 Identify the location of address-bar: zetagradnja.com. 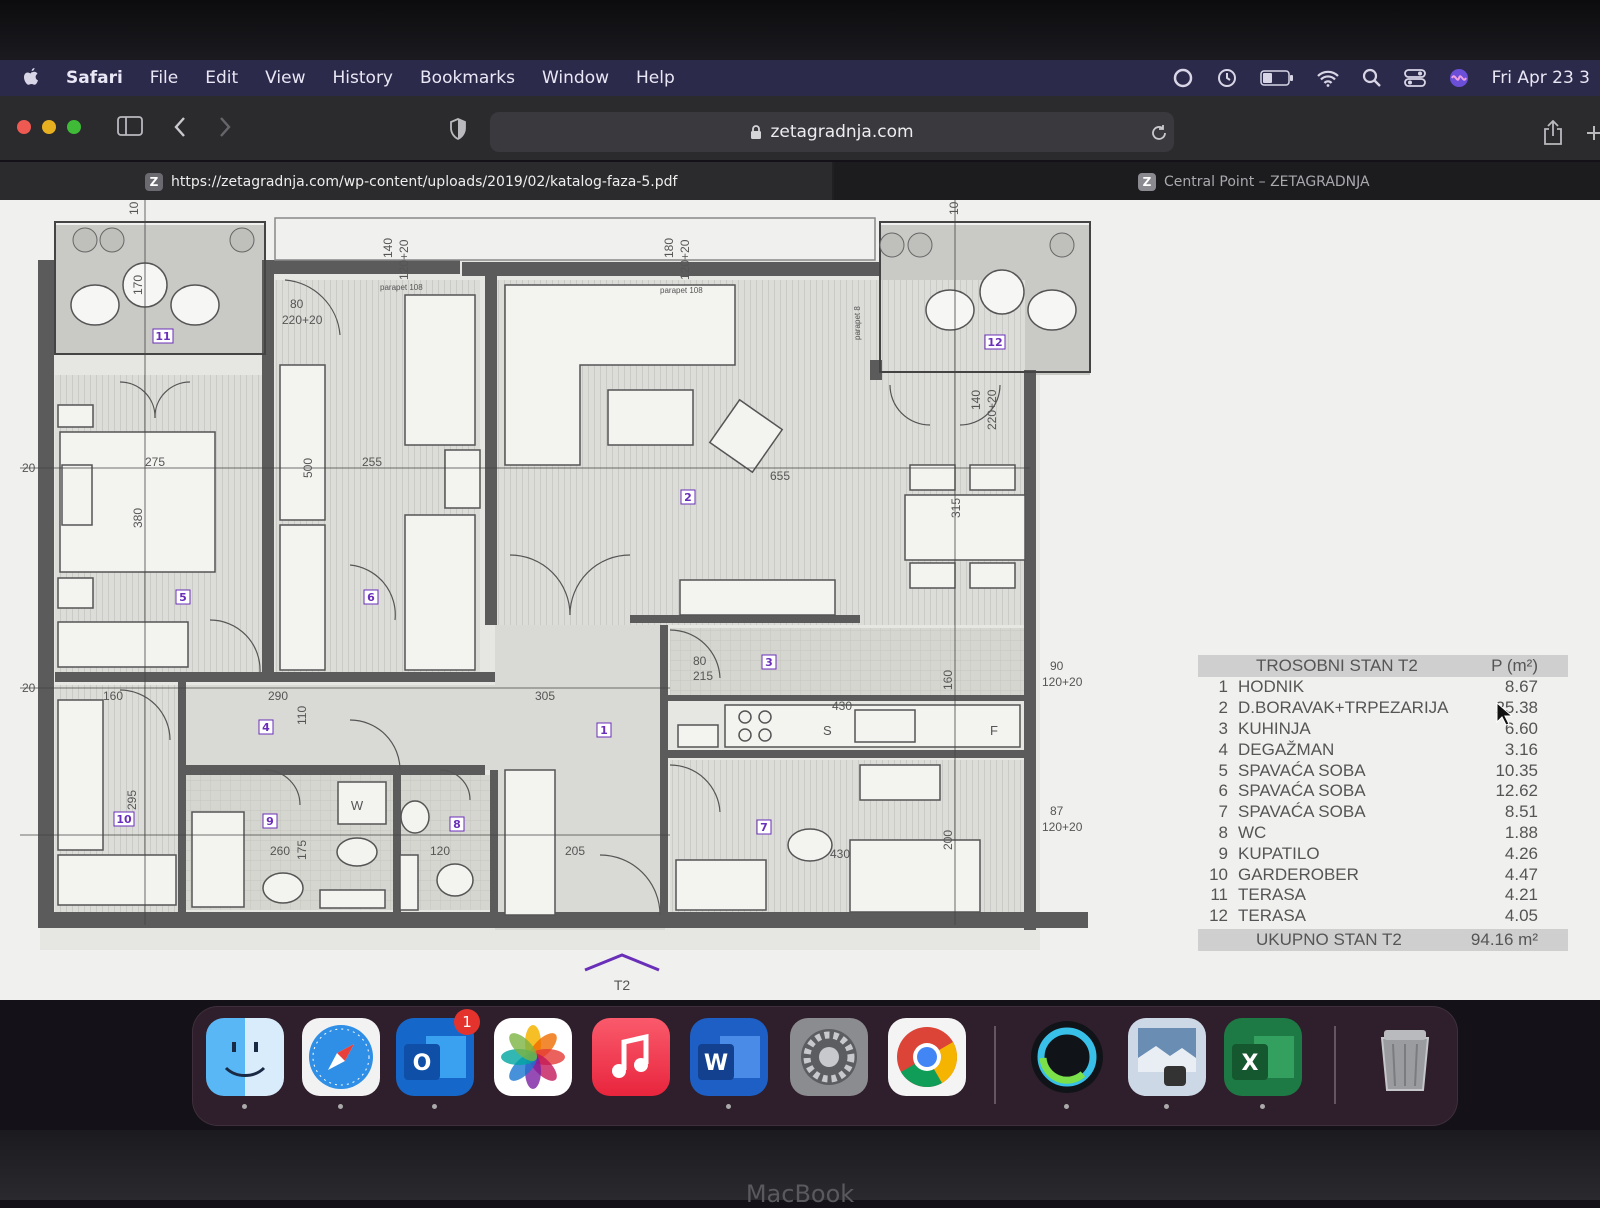
(832, 132).